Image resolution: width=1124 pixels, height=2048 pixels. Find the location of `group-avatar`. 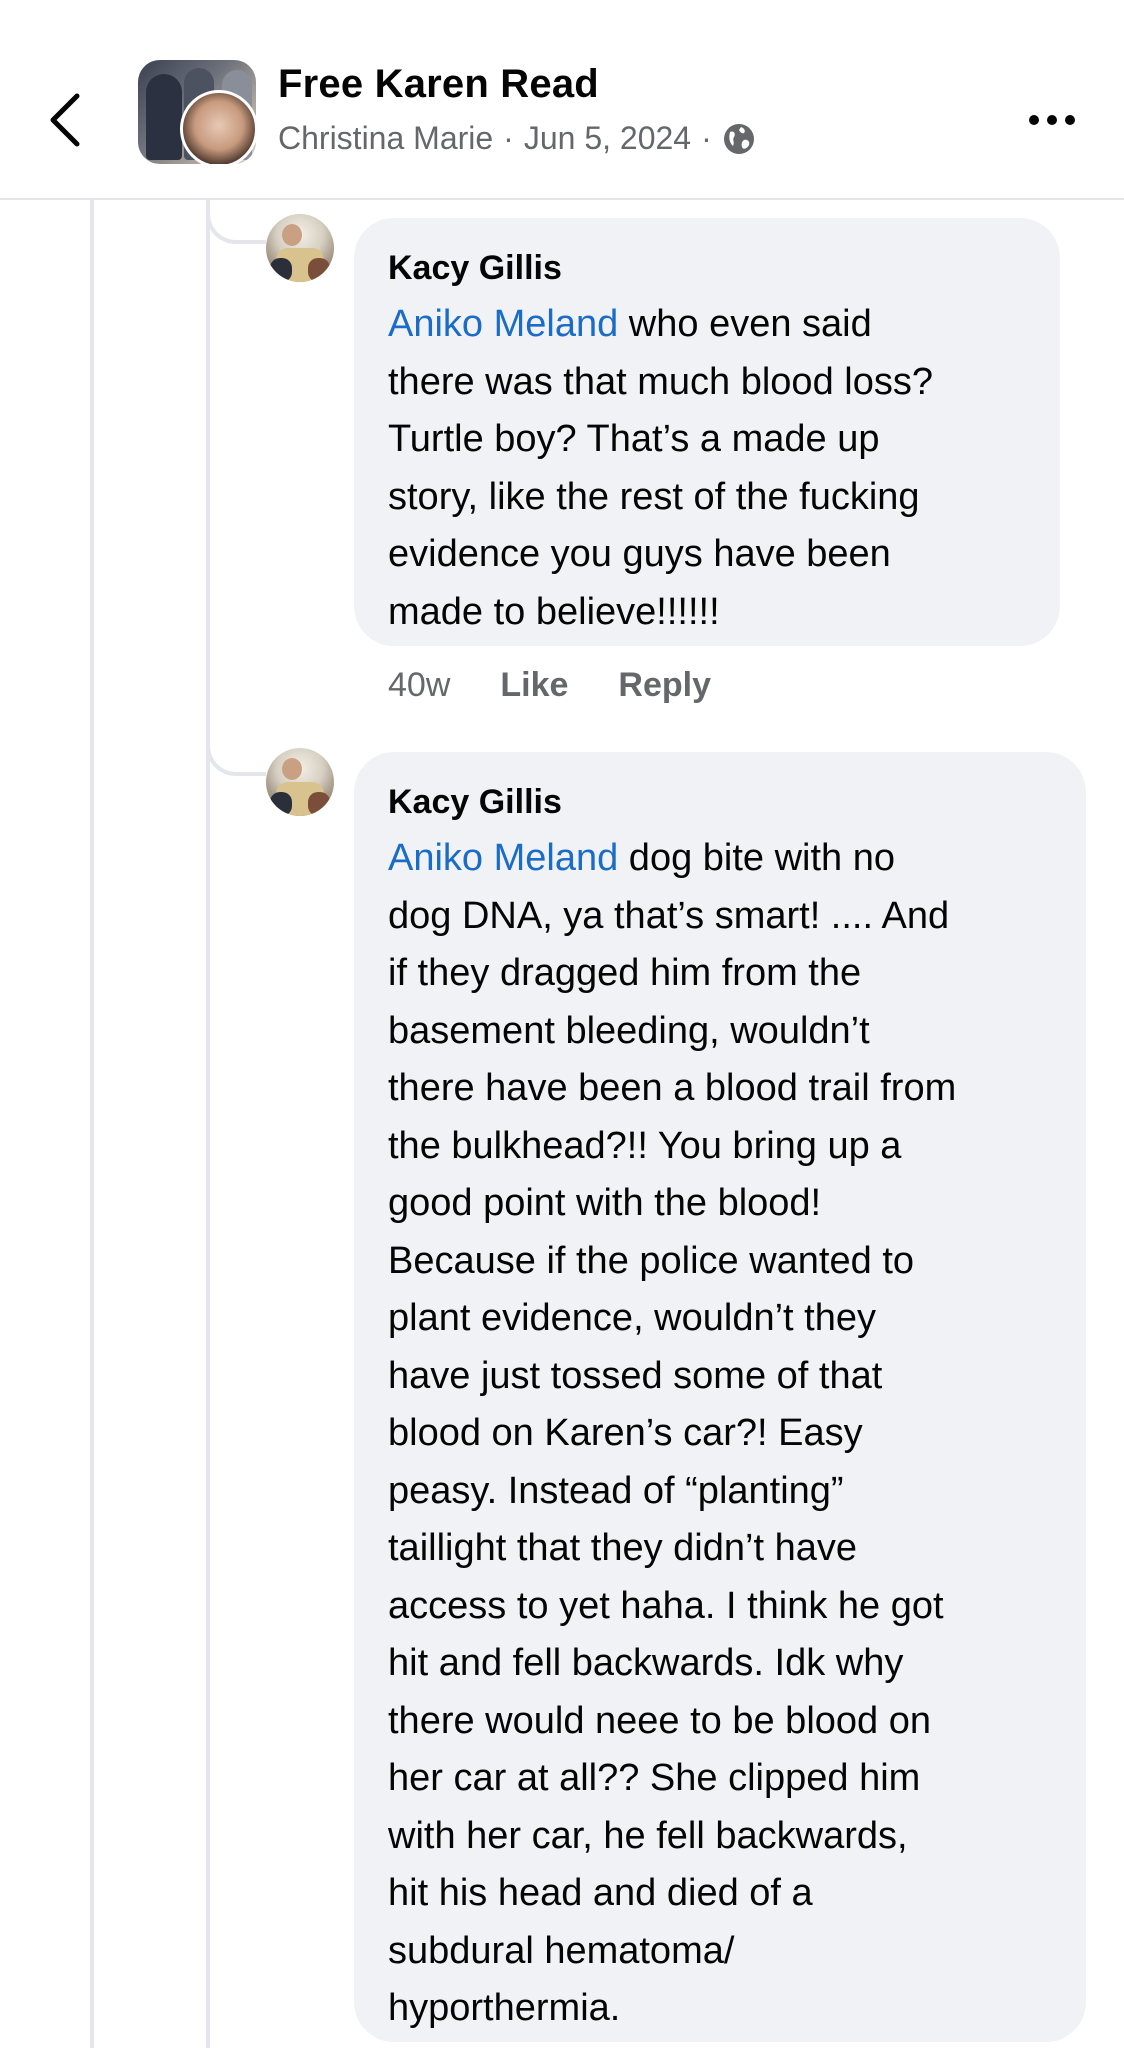

group-avatar is located at coordinates (197, 112).